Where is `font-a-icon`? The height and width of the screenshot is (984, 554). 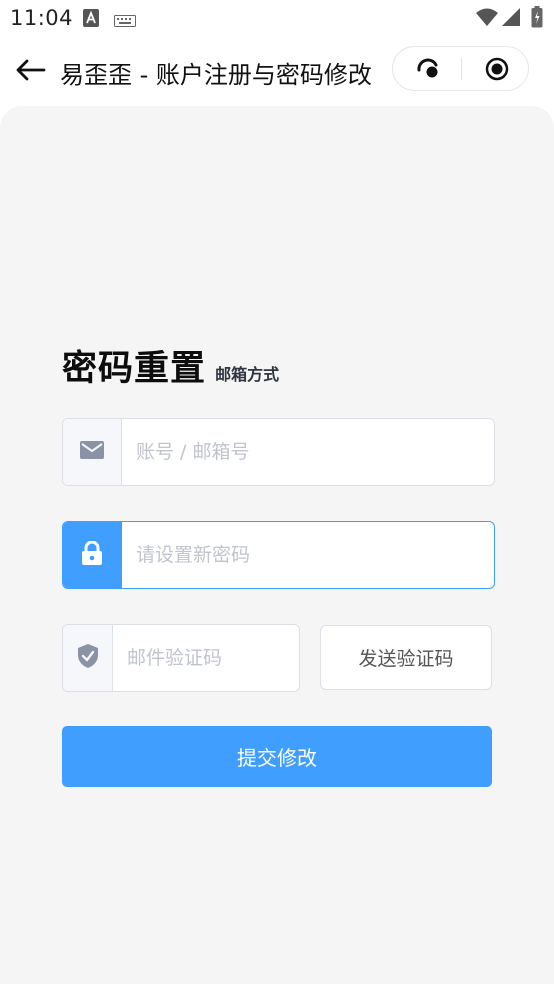 font-a-icon is located at coordinates (91, 20).